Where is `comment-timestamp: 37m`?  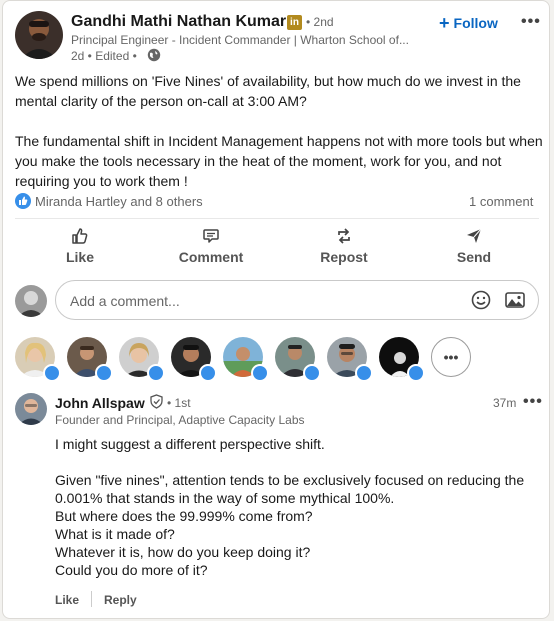 comment-timestamp: 37m is located at coordinates (505, 403).